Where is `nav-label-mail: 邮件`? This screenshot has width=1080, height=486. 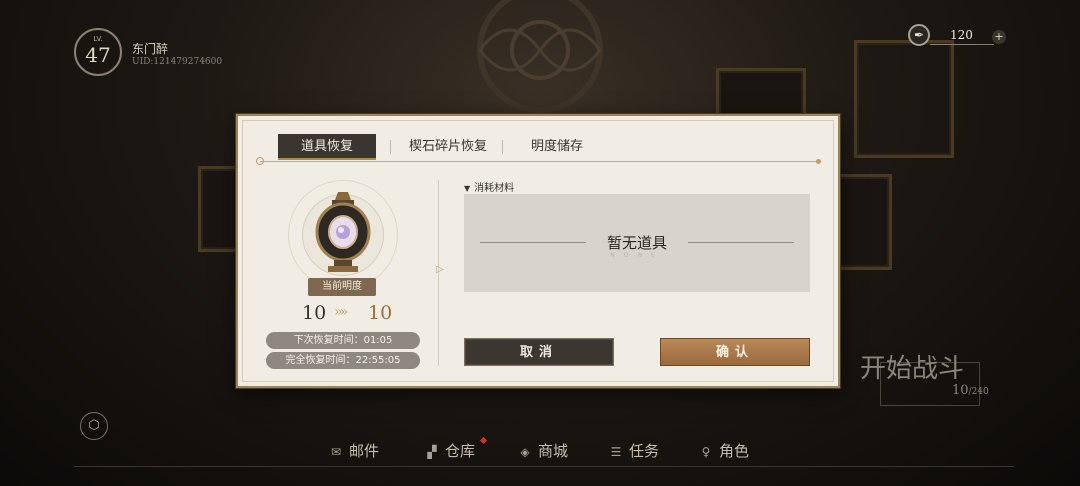 nav-label-mail: 邮件 is located at coordinates (364, 451).